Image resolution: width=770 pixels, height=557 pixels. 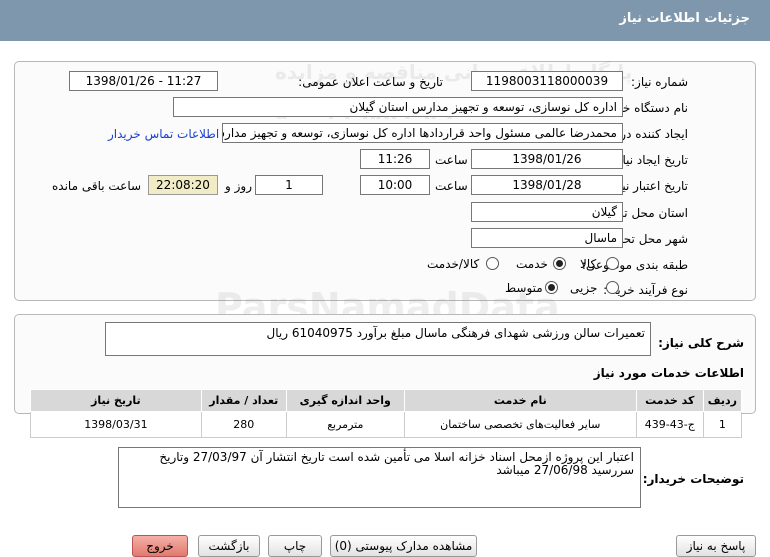 I want to click on city-field: ماسال, so click(x=547, y=238).